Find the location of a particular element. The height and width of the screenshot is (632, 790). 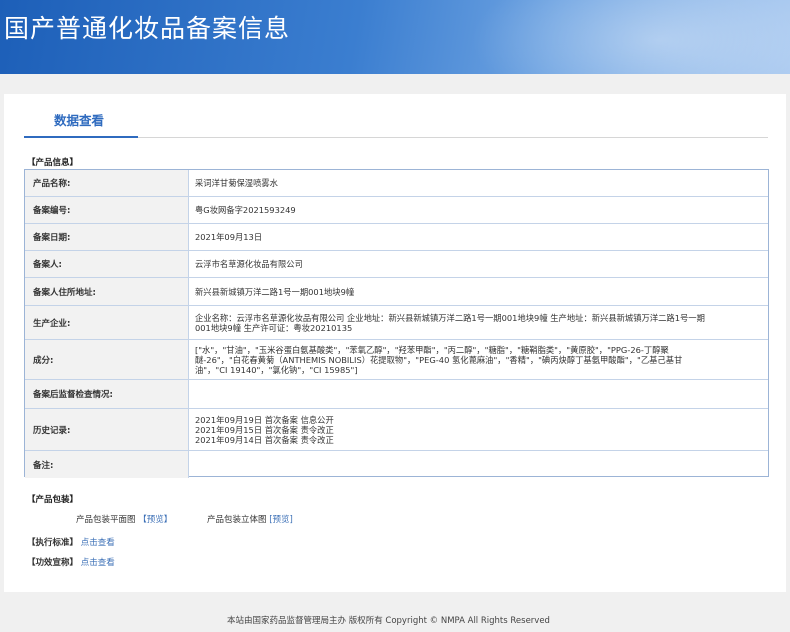

info-row-label: 历史记录: is located at coordinates (52, 430).